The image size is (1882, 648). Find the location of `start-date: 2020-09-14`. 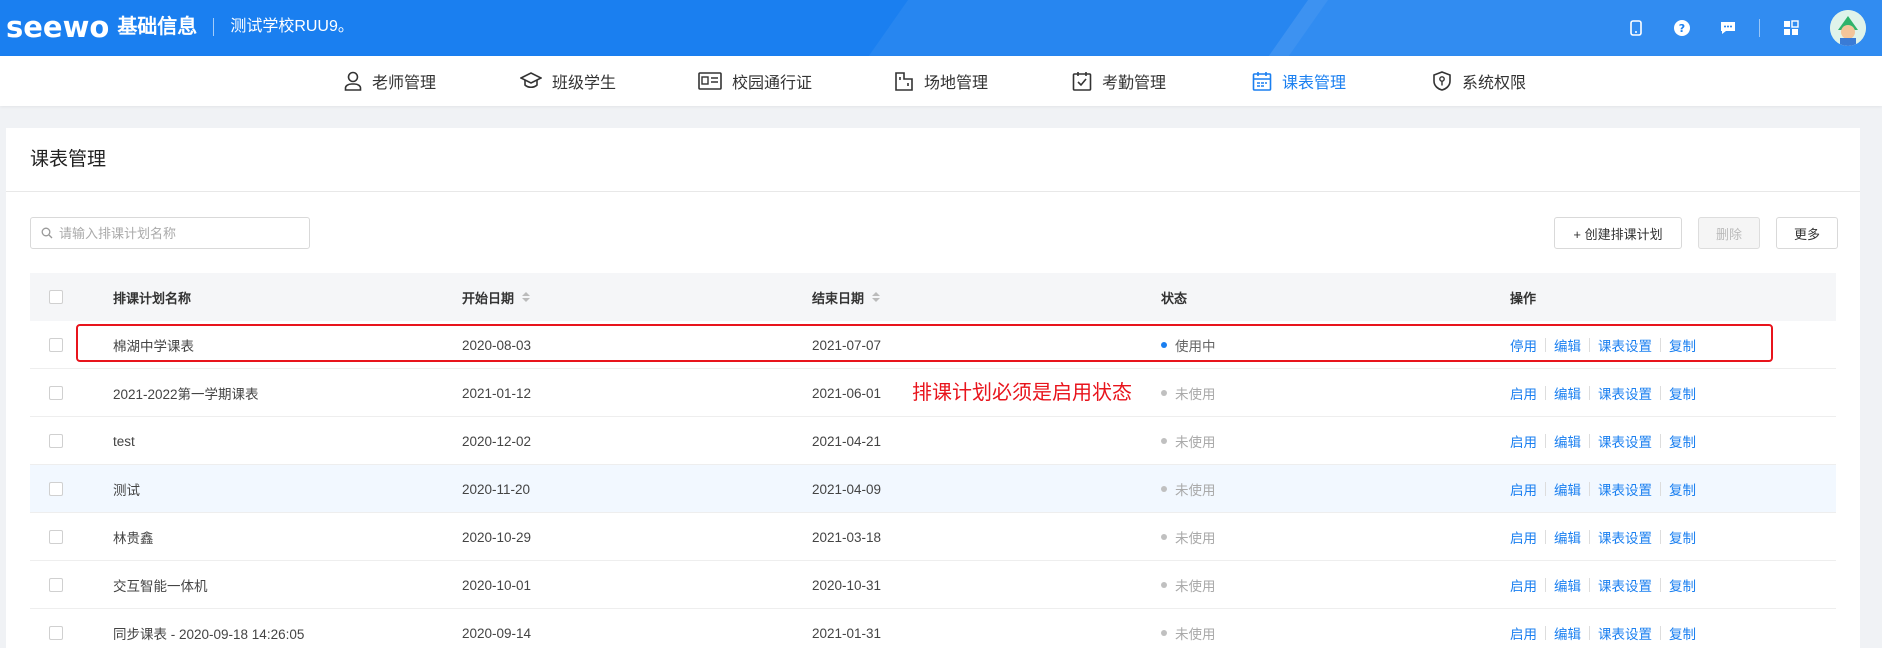

start-date: 2020-09-14 is located at coordinates (497, 633).